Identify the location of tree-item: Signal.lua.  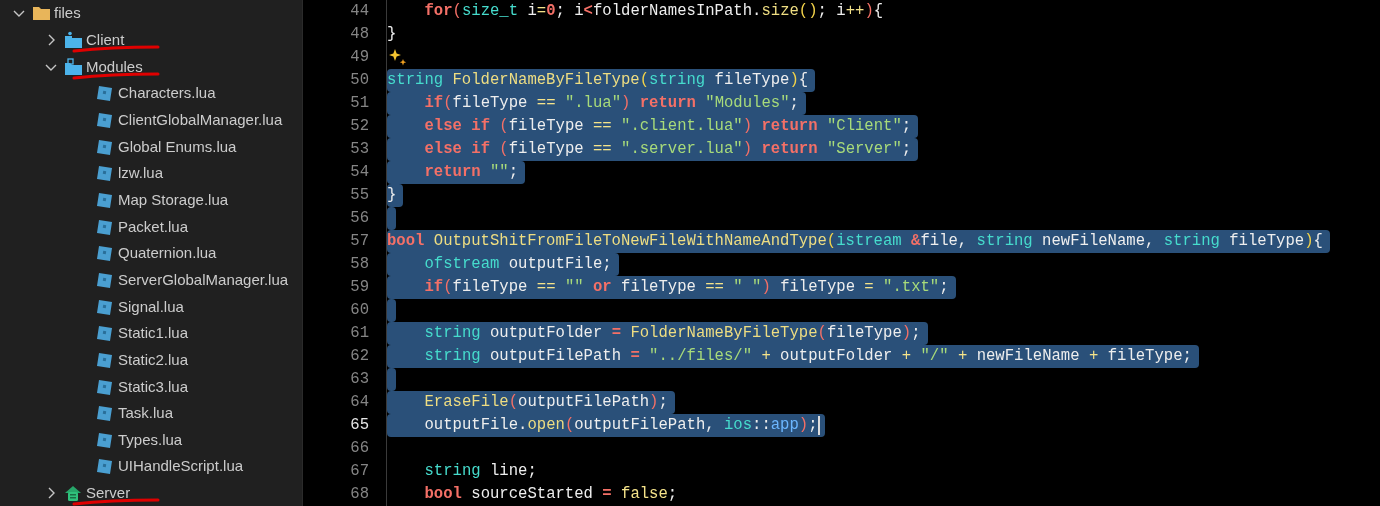
(151, 306).